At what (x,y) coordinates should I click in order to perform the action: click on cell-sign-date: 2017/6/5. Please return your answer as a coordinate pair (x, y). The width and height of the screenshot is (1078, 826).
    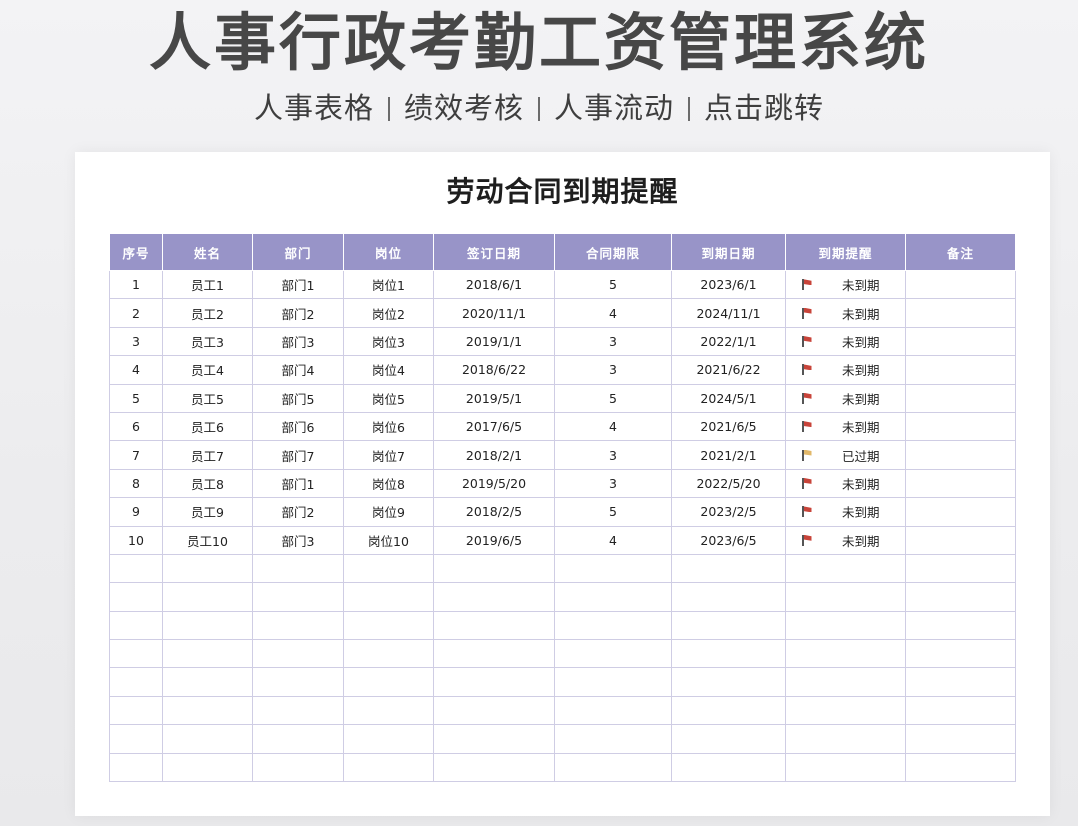
    Looking at the image, I should click on (494, 426).